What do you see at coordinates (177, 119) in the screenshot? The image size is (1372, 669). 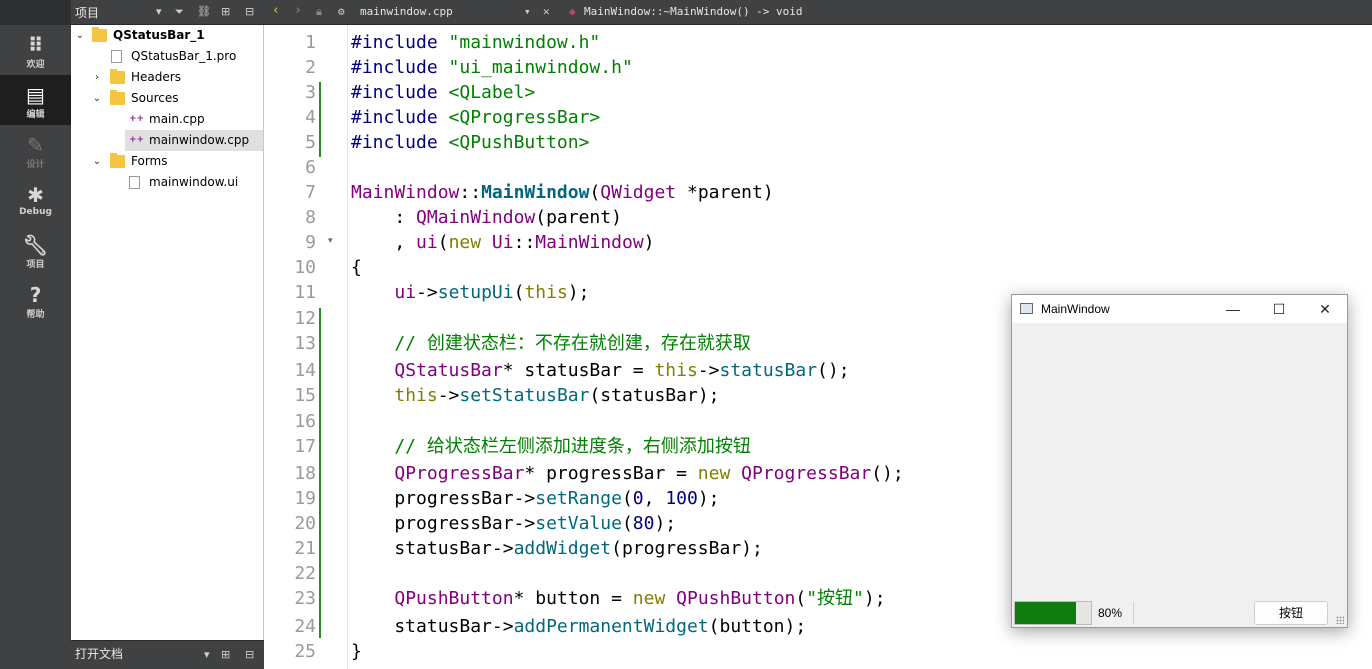 I see `main-cpp-label: main.cpp` at bounding box center [177, 119].